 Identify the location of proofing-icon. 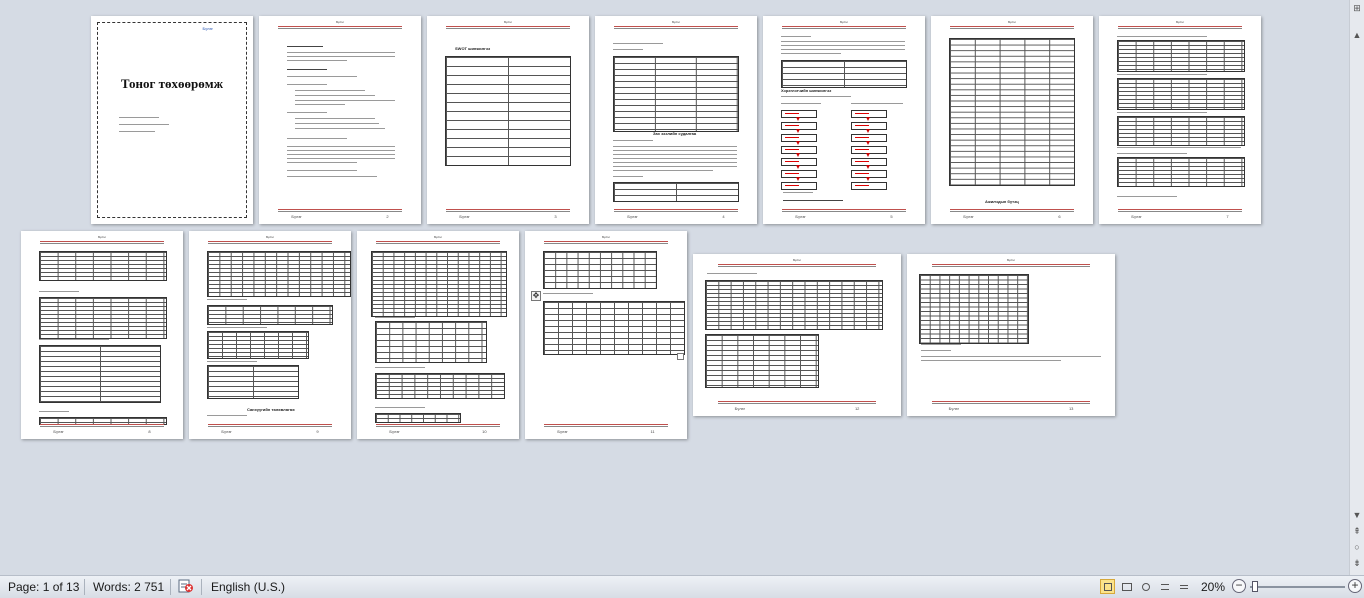
(186, 586).